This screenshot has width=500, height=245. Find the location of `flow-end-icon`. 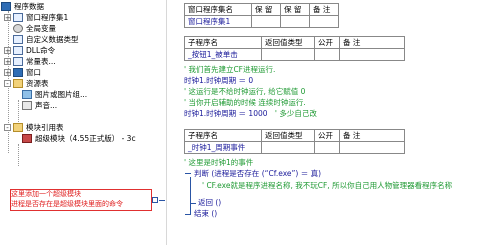

flow-end-icon is located at coordinates (188, 214).